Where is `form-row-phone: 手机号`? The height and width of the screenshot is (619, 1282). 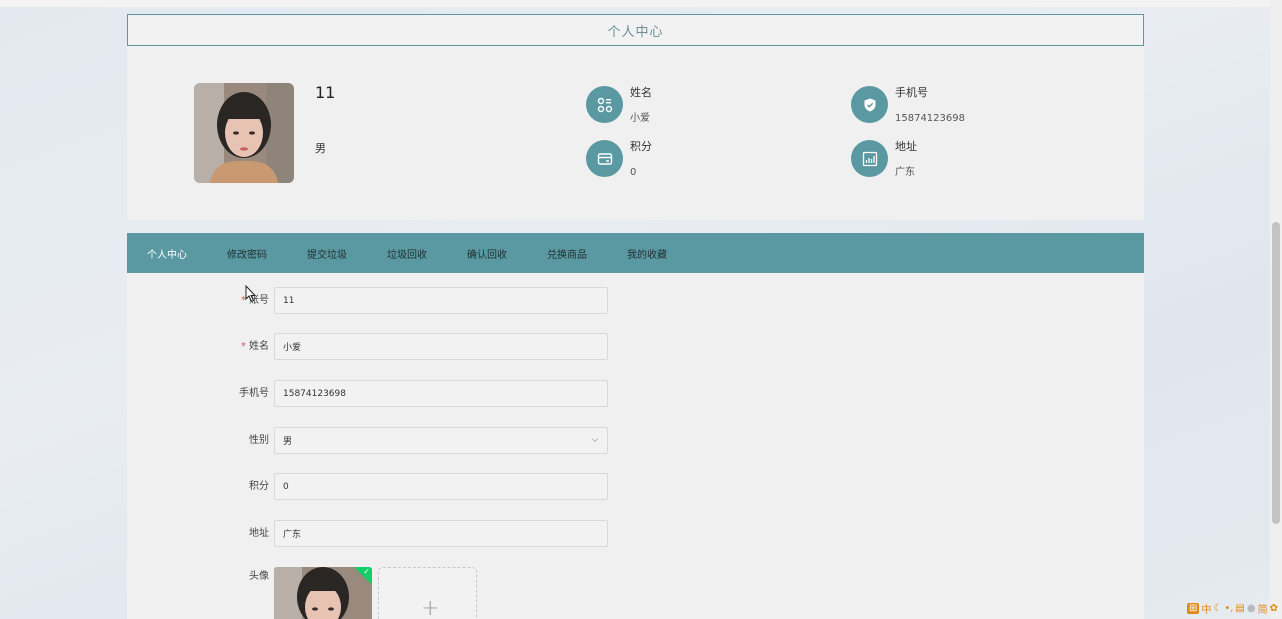 form-row-phone: 手机号 is located at coordinates (368, 393).